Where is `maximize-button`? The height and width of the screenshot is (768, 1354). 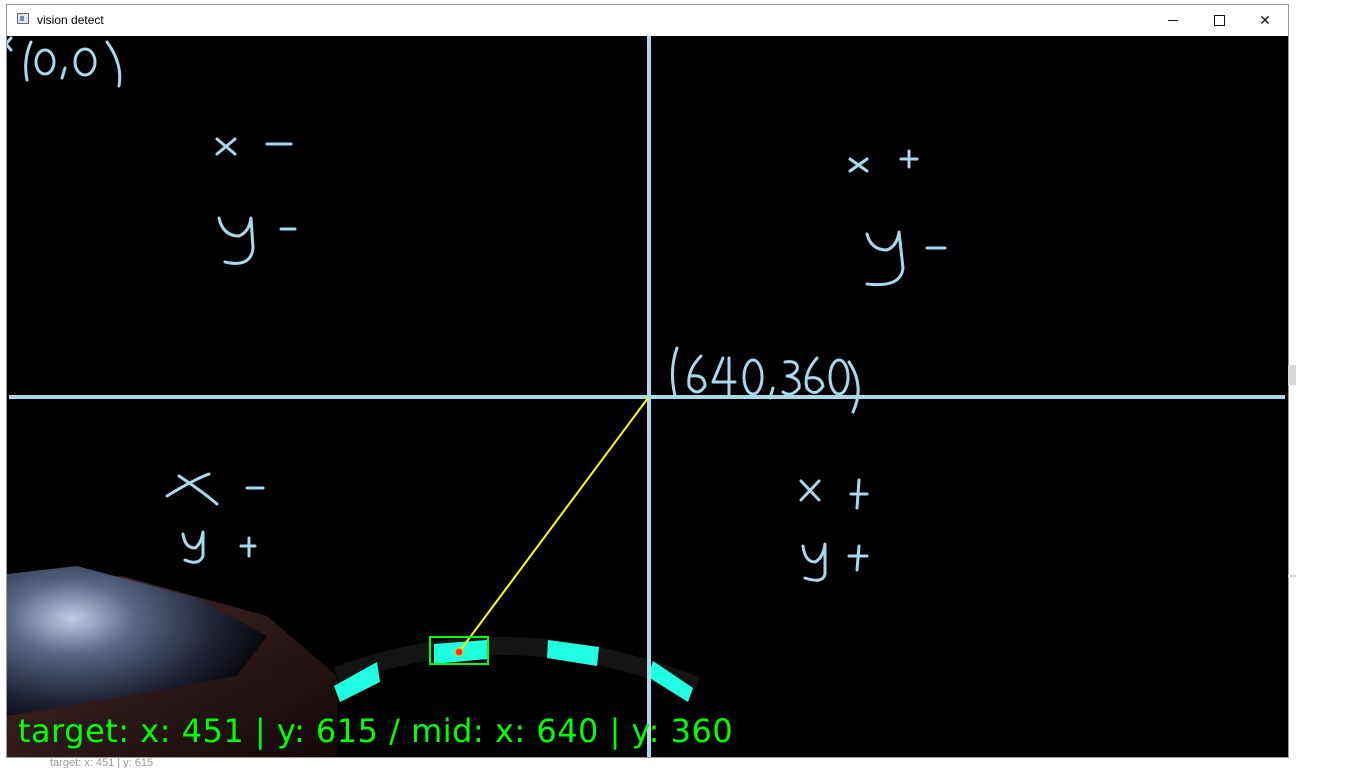 maximize-button is located at coordinates (1219, 20).